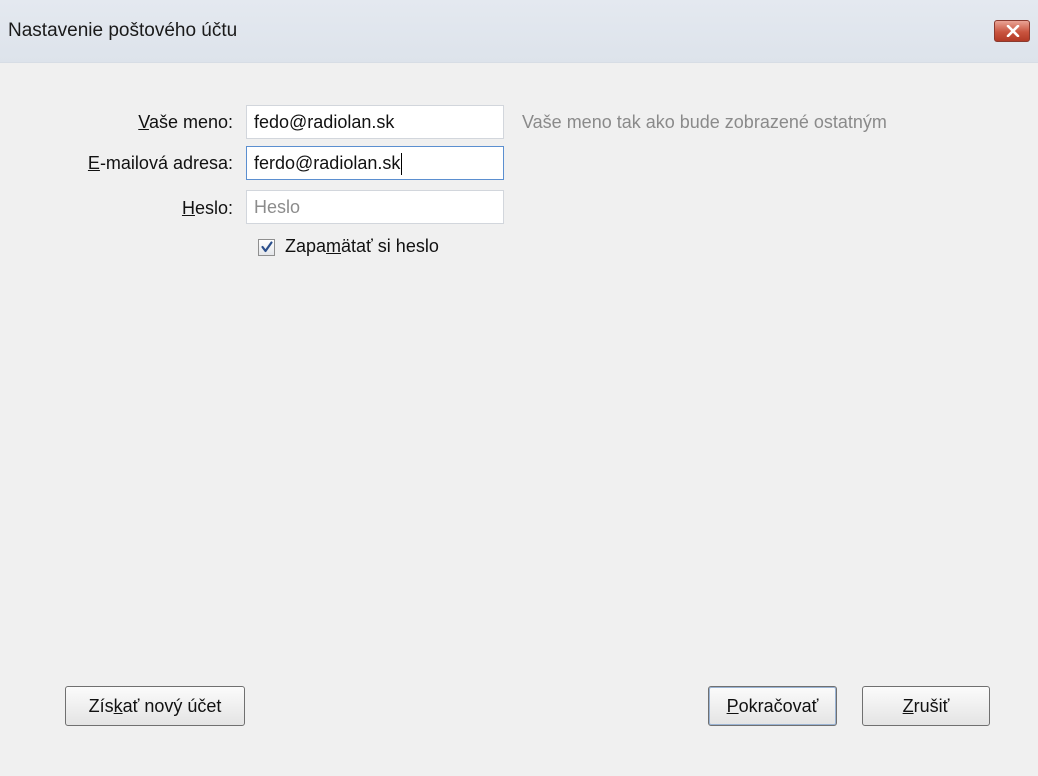 The height and width of the screenshot is (776, 1038). What do you see at coordinates (772, 706) in the screenshot?
I see `continue-button: Pokračovať` at bounding box center [772, 706].